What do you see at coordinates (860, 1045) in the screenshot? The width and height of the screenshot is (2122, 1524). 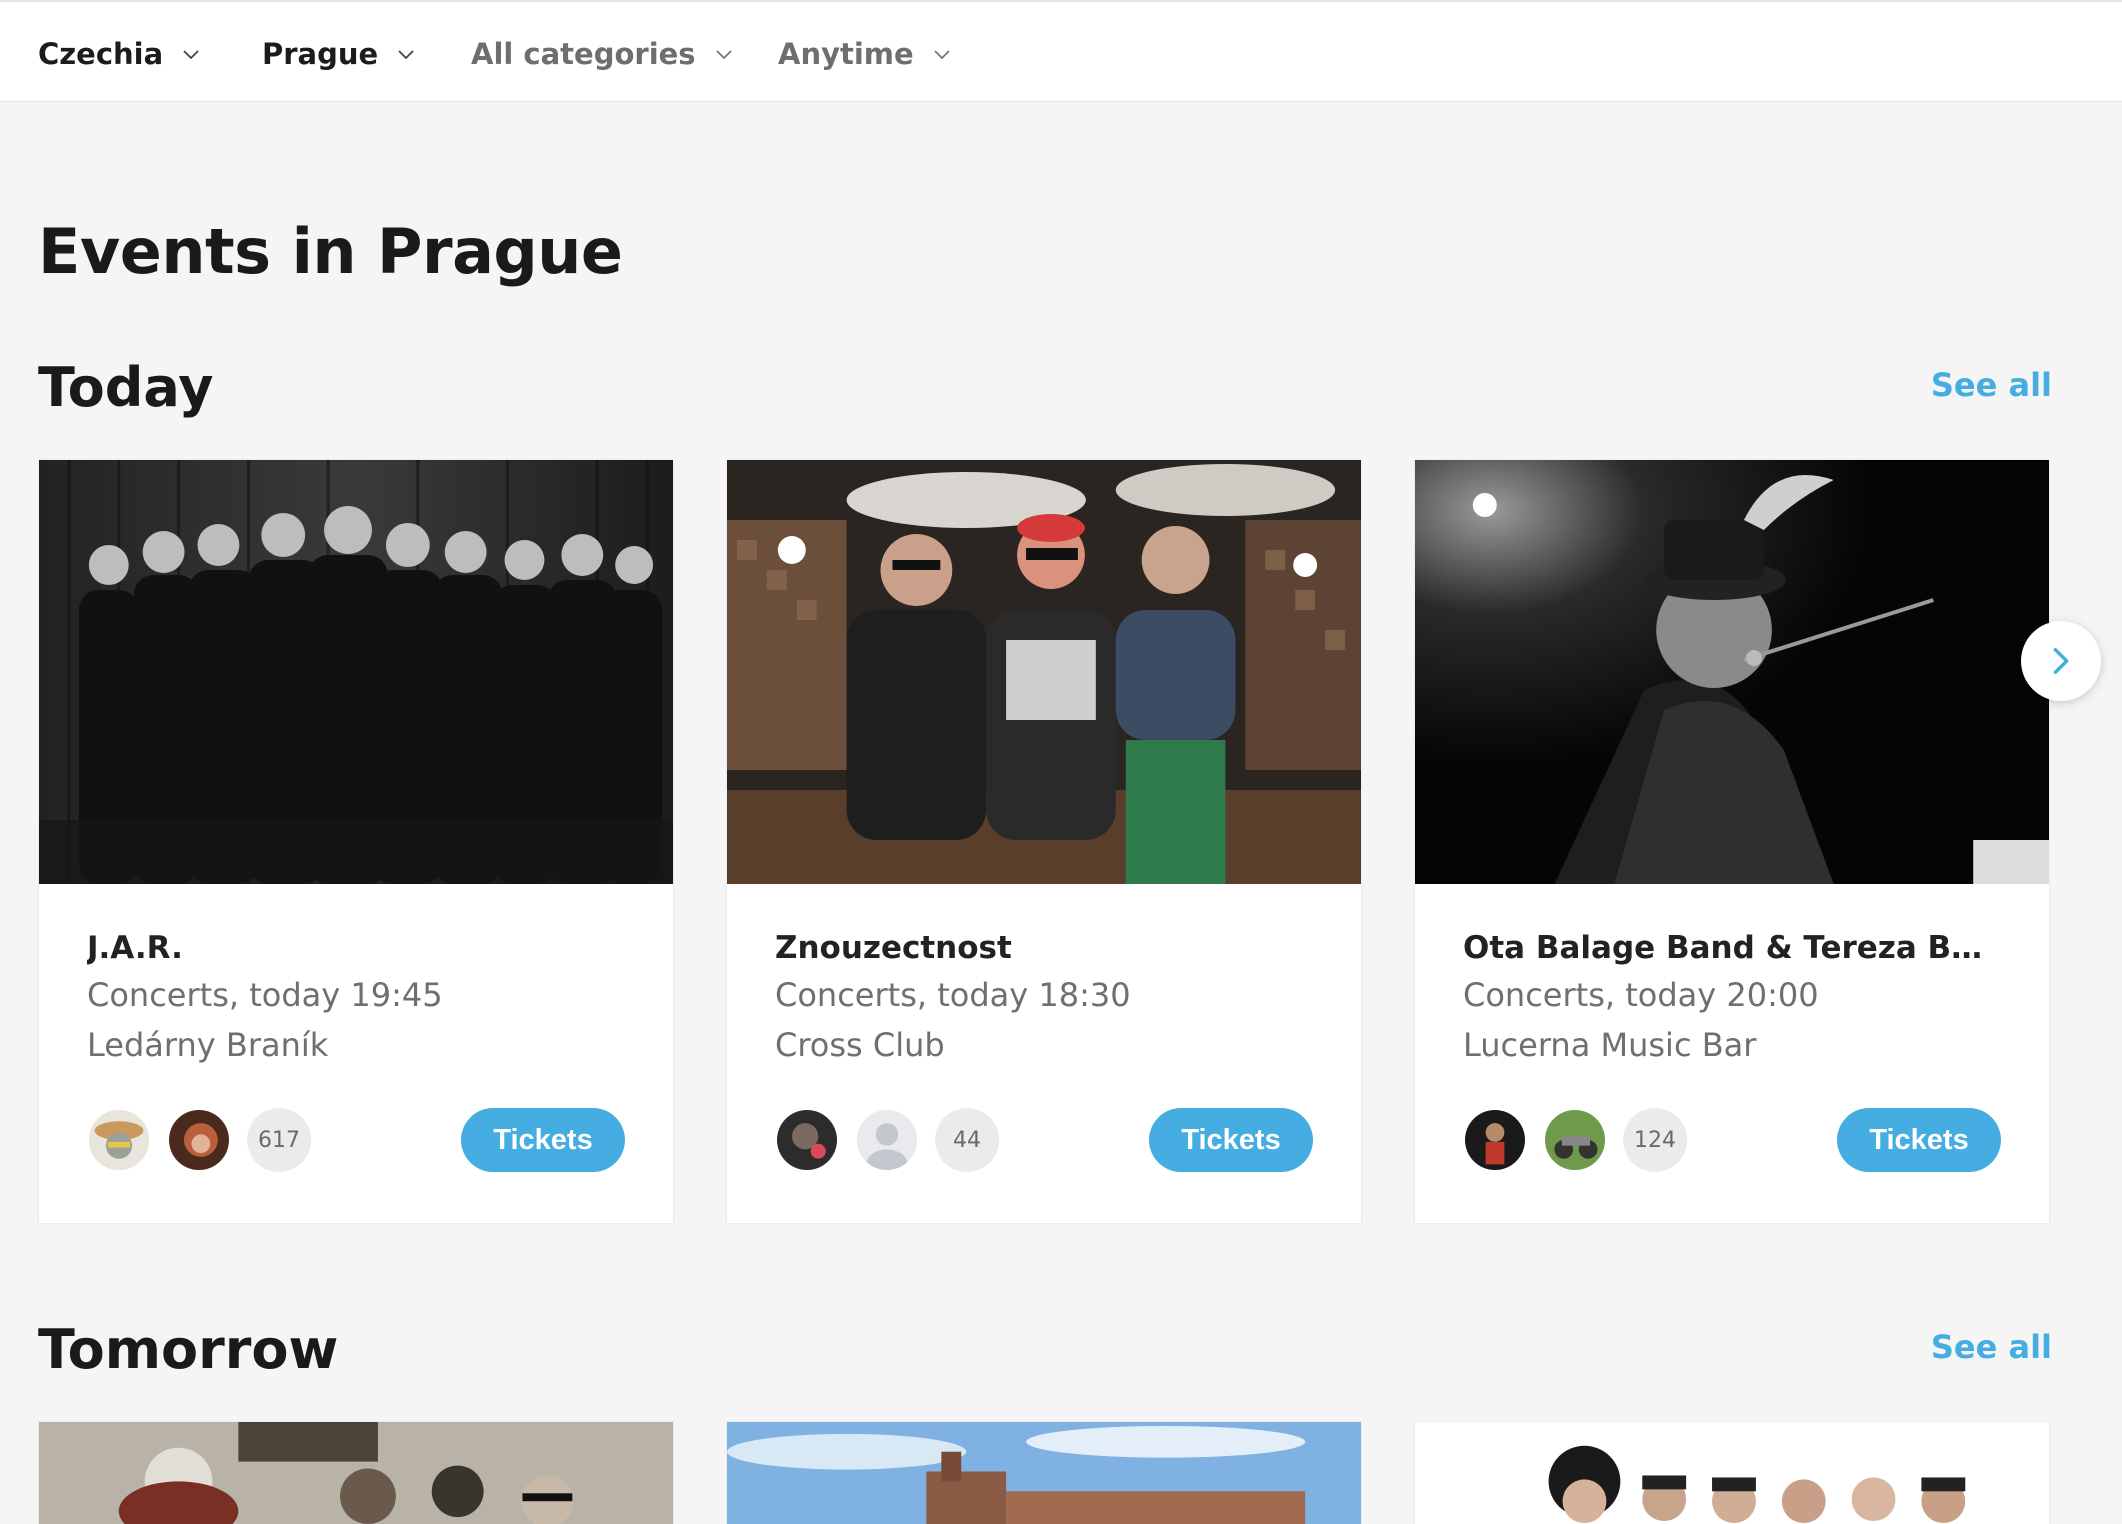 I see `event-venue: Cross Club` at bounding box center [860, 1045].